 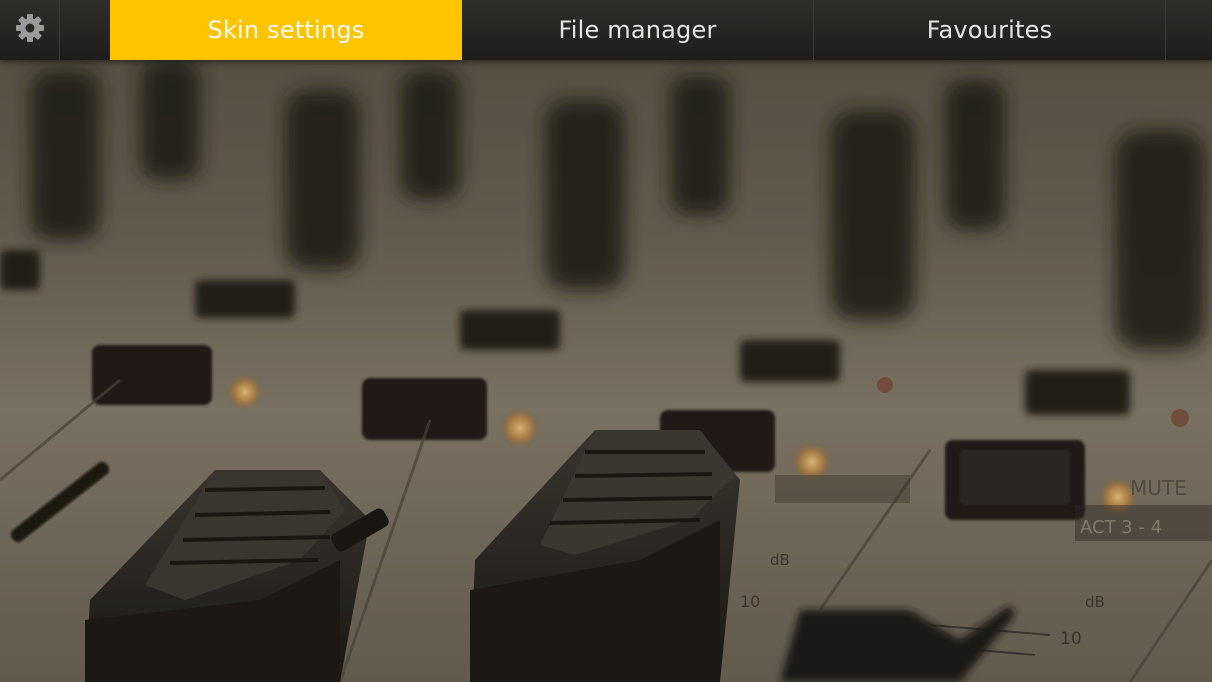 I want to click on tab-favourites: Favourites, so click(x=990, y=30).